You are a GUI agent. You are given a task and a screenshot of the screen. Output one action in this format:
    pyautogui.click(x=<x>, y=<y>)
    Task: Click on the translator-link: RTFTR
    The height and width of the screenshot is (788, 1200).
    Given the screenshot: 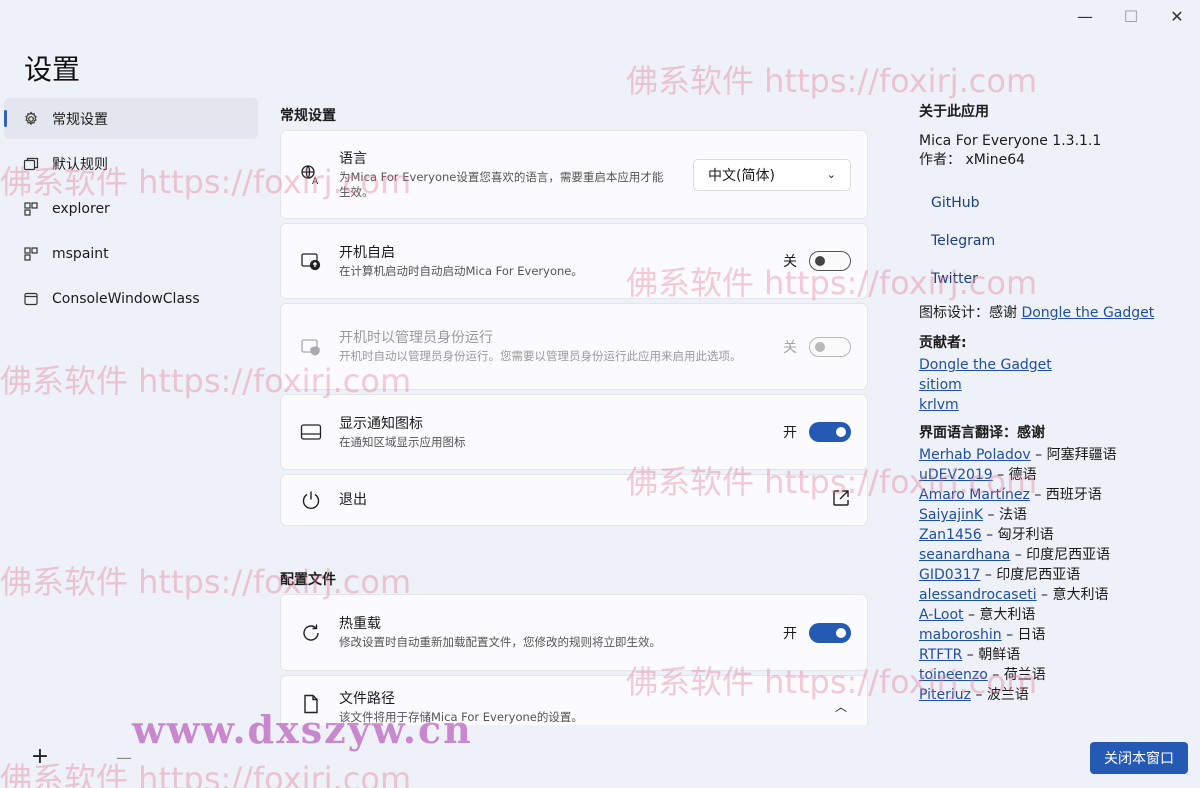 What is the action you would take?
    pyautogui.click(x=940, y=655)
    